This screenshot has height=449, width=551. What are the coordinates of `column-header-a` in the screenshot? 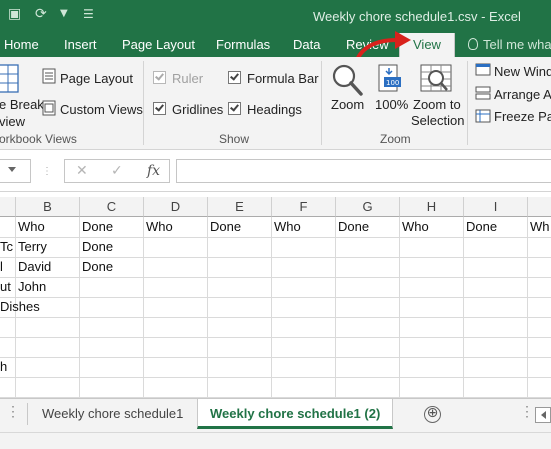 It's located at (8, 207).